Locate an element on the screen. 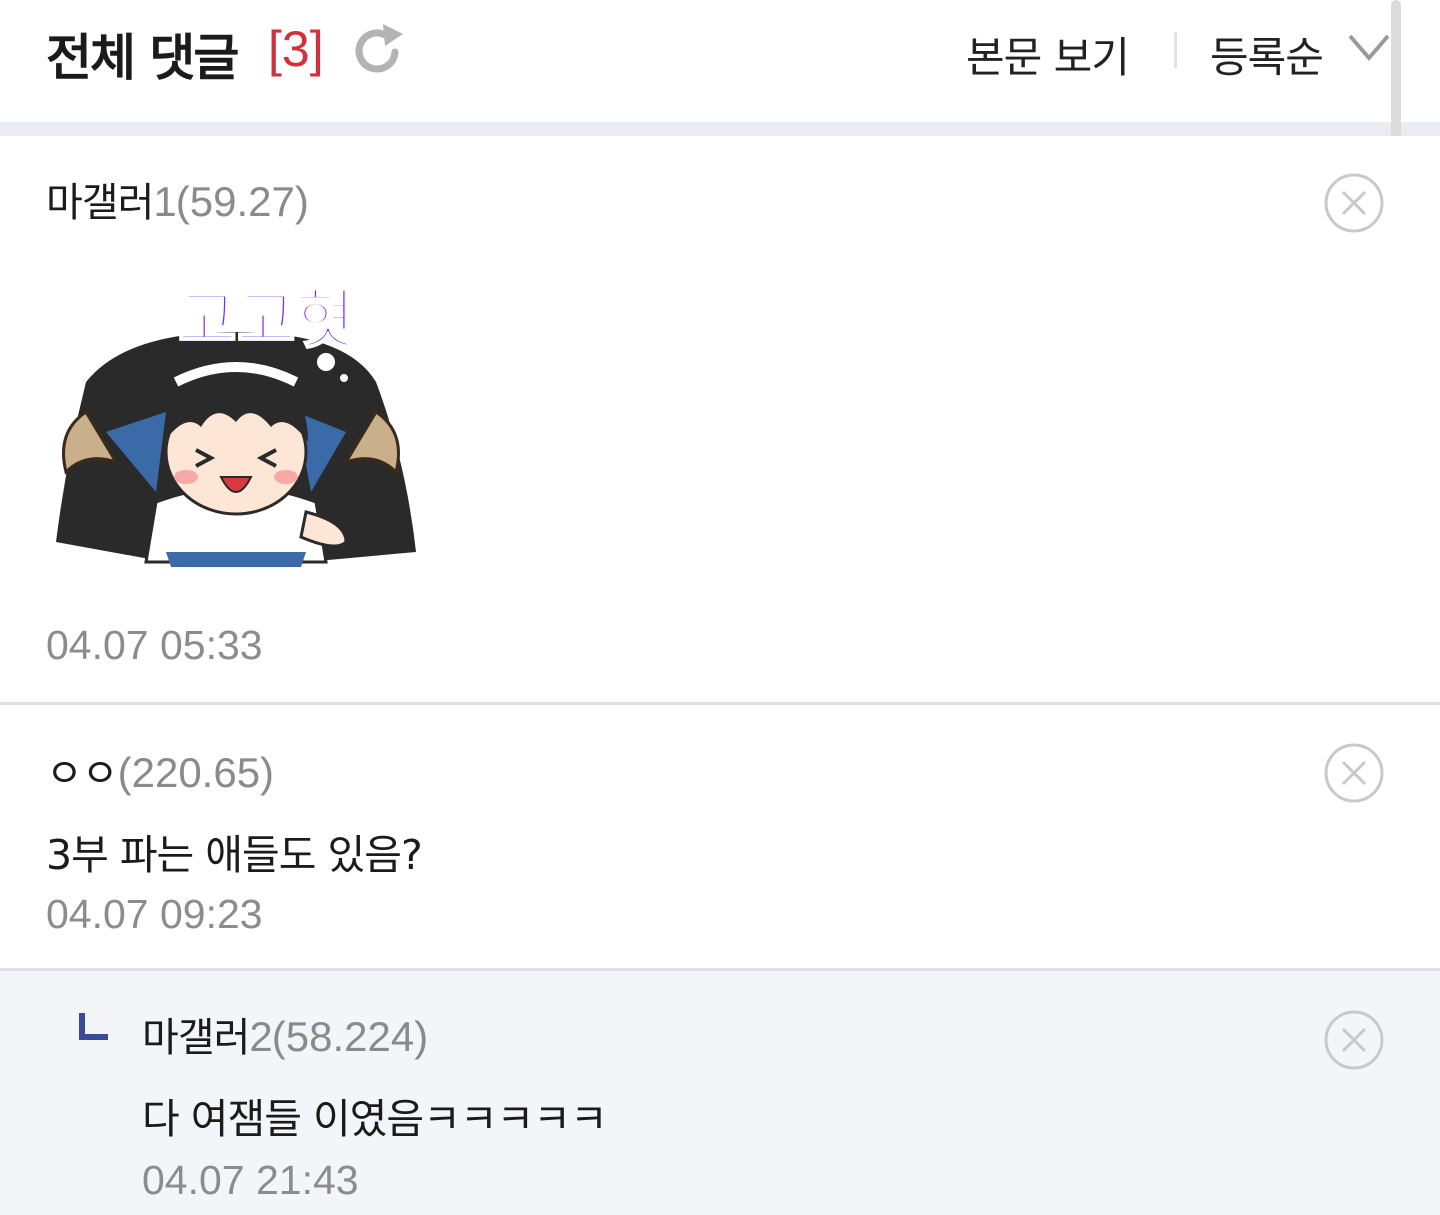 The image size is (1440, 1215). ip-address: (59.27) is located at coordinates (242, 201).